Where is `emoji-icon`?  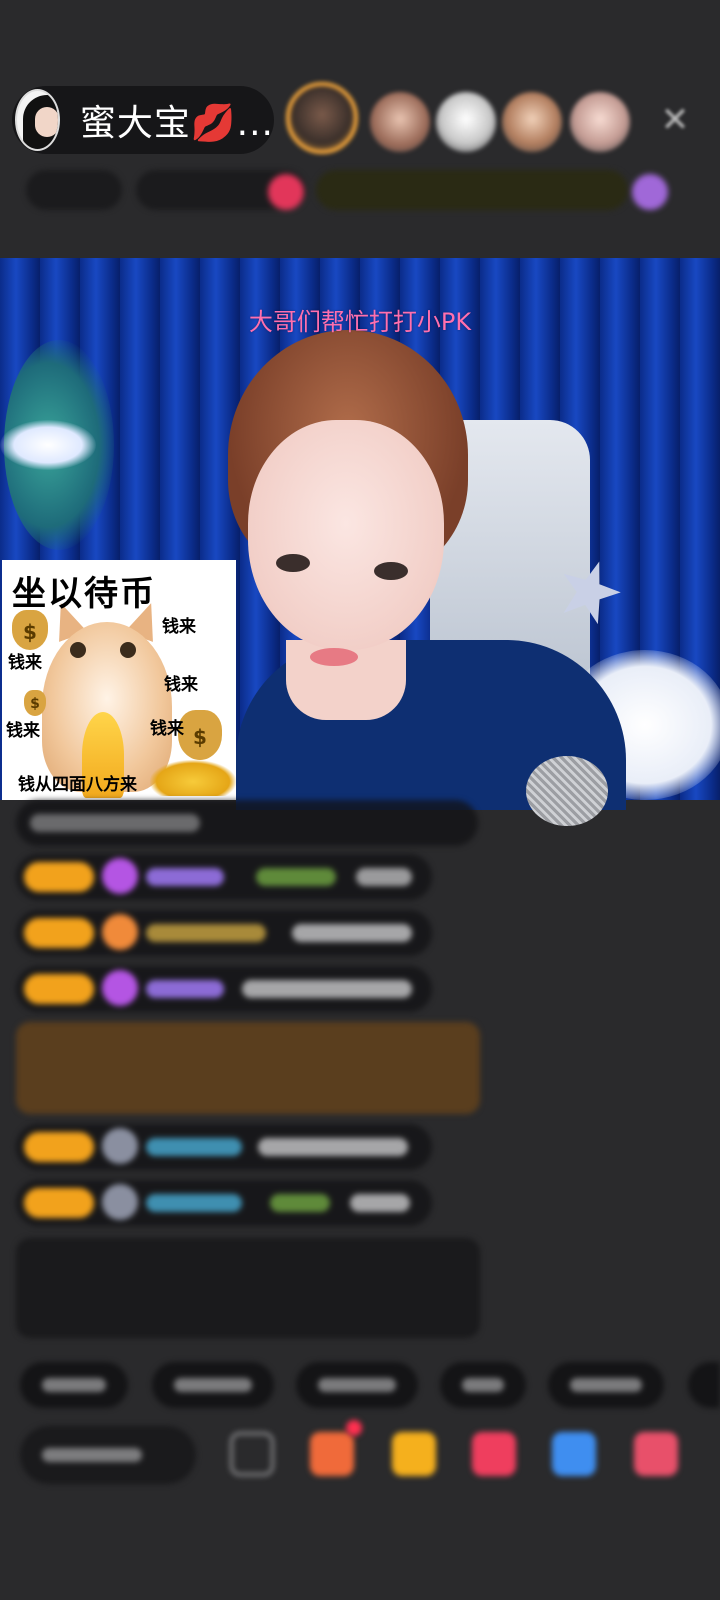 emoji-icon is located at coordinates (252, 1454).